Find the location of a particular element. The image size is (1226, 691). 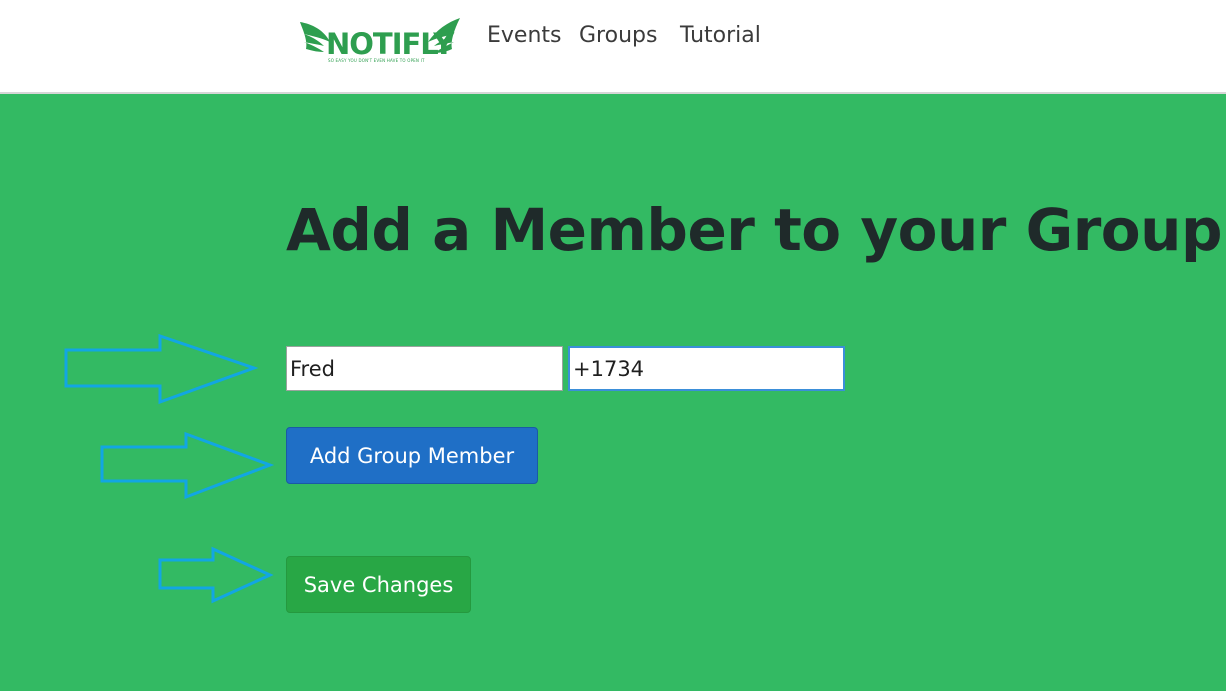

nav-link-tutorial: Tutorial is located at coordinates (720, 36).